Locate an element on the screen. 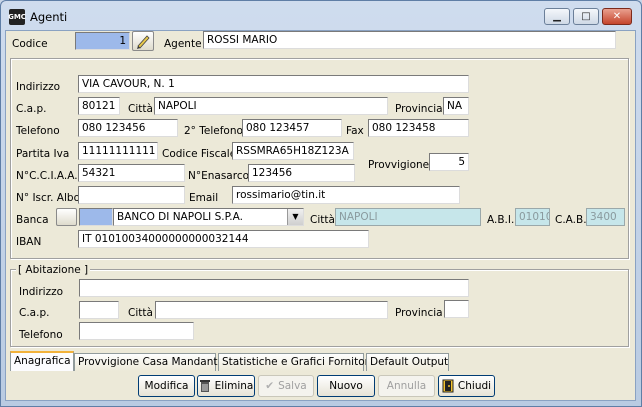 The image size is (642, 407). enasarco-input: 123456 is located at coordinates (301, 173).